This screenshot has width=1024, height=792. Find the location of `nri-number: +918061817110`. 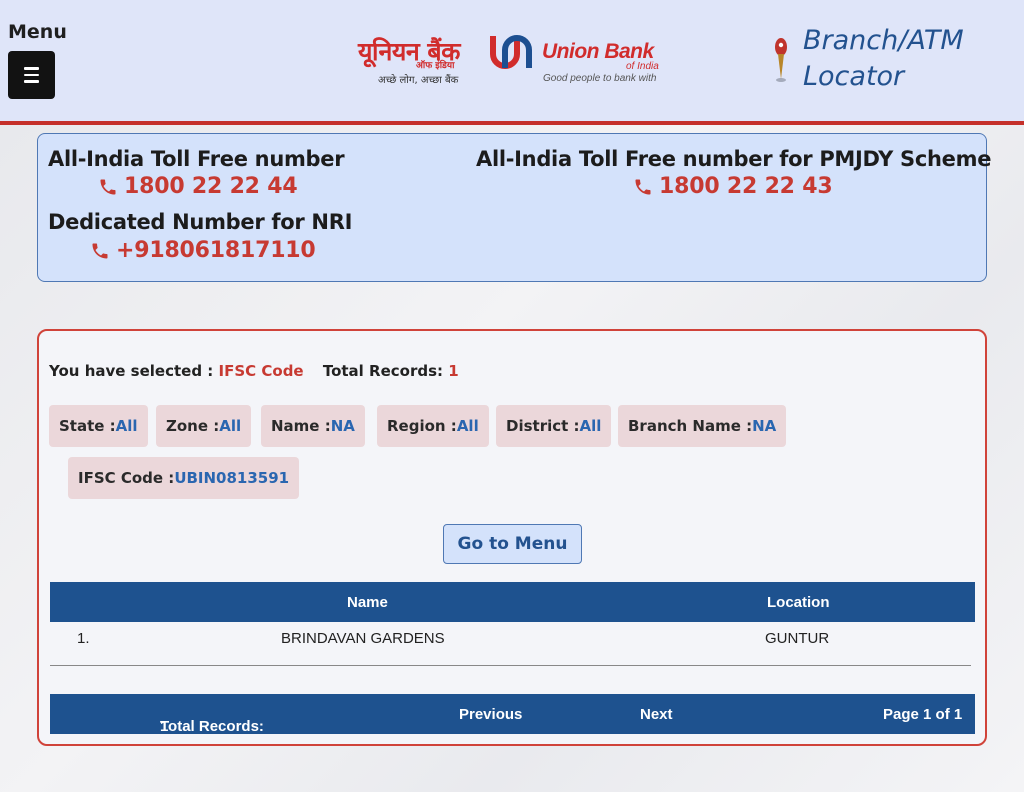

nri-number: +918061817110 is located at coordinates (203, 250).